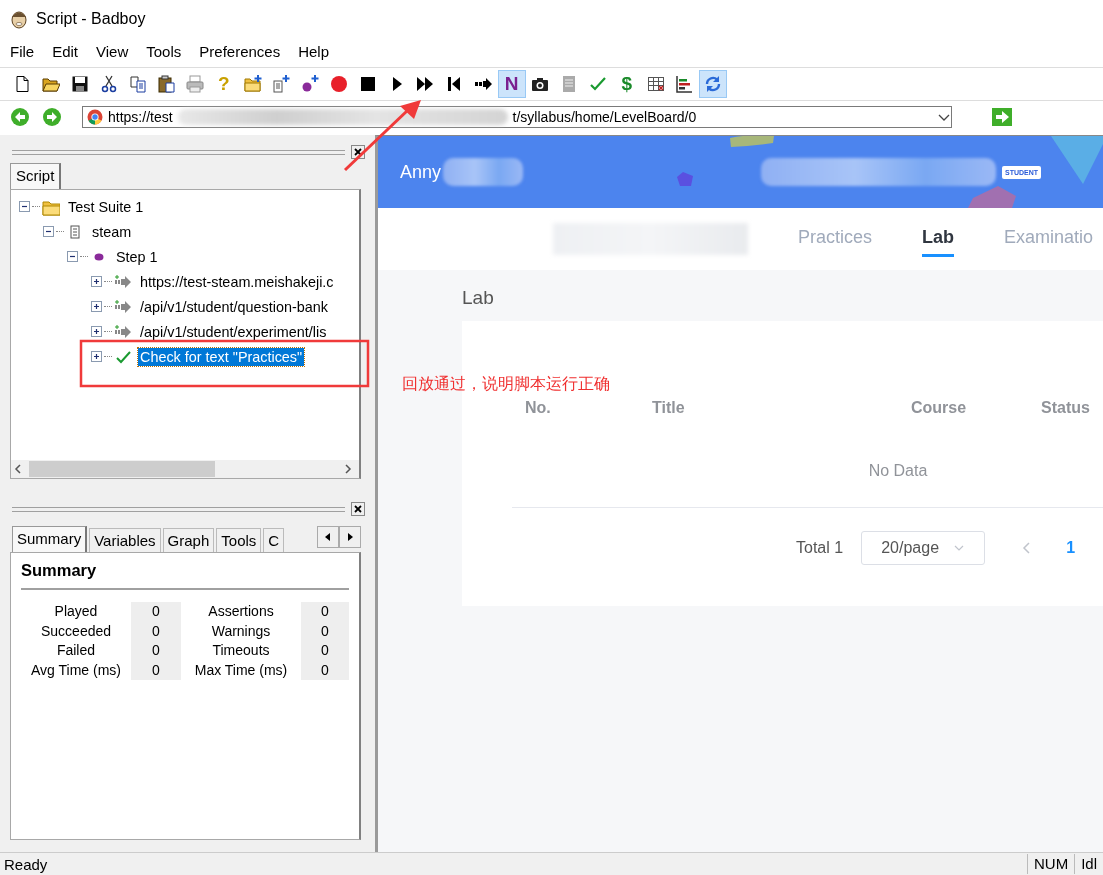 The height and width of the screenshot is (875, 1103). Describe the element at coordinates (239, 540) in the screenshot. I see `tab: Tools` at that location.